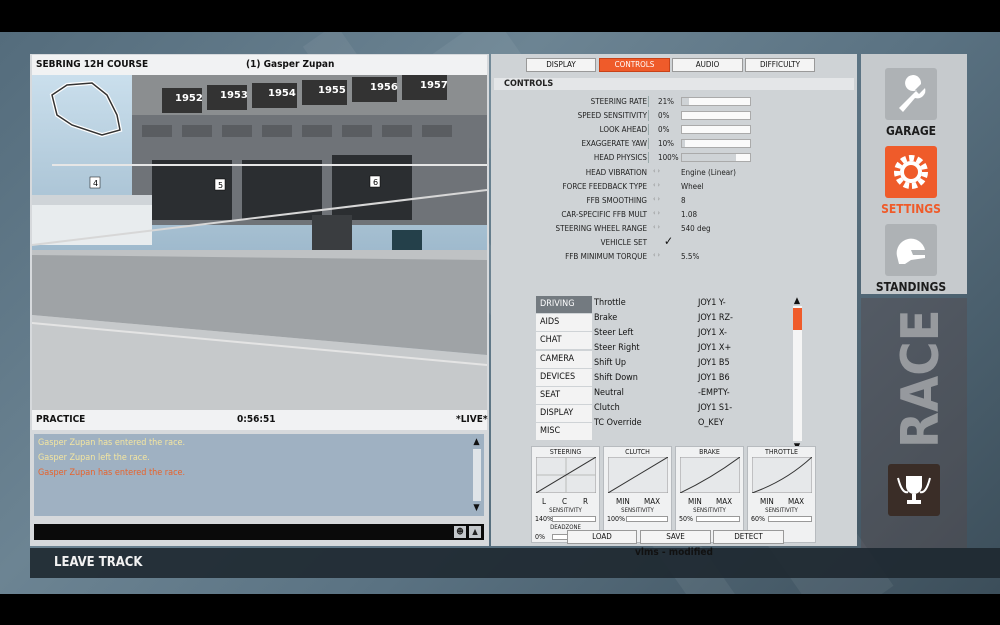  What do you see at coordinates (694, 333) in the screenshot?
I see `binding-row: Steer Left JOY1 X-` at bounding box center [694, 333].